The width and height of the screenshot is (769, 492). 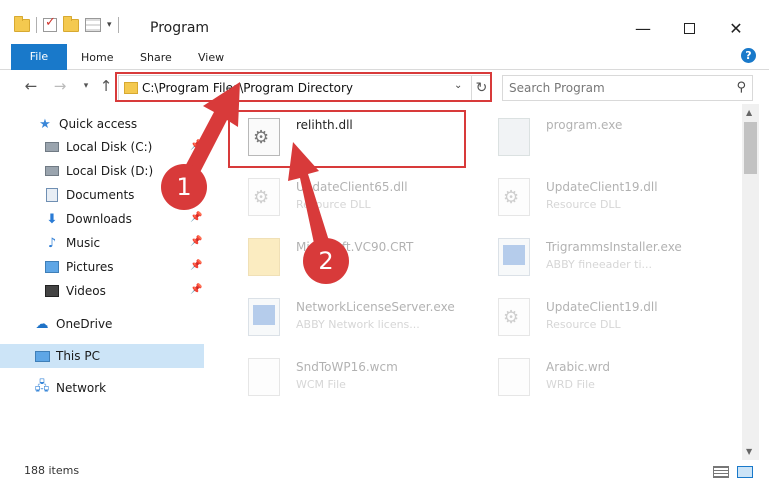 What do you see at coordinates (749, 451) in the screenshot?
I see `scroll-down-icon: ▼` at bounding box center [749, 451].